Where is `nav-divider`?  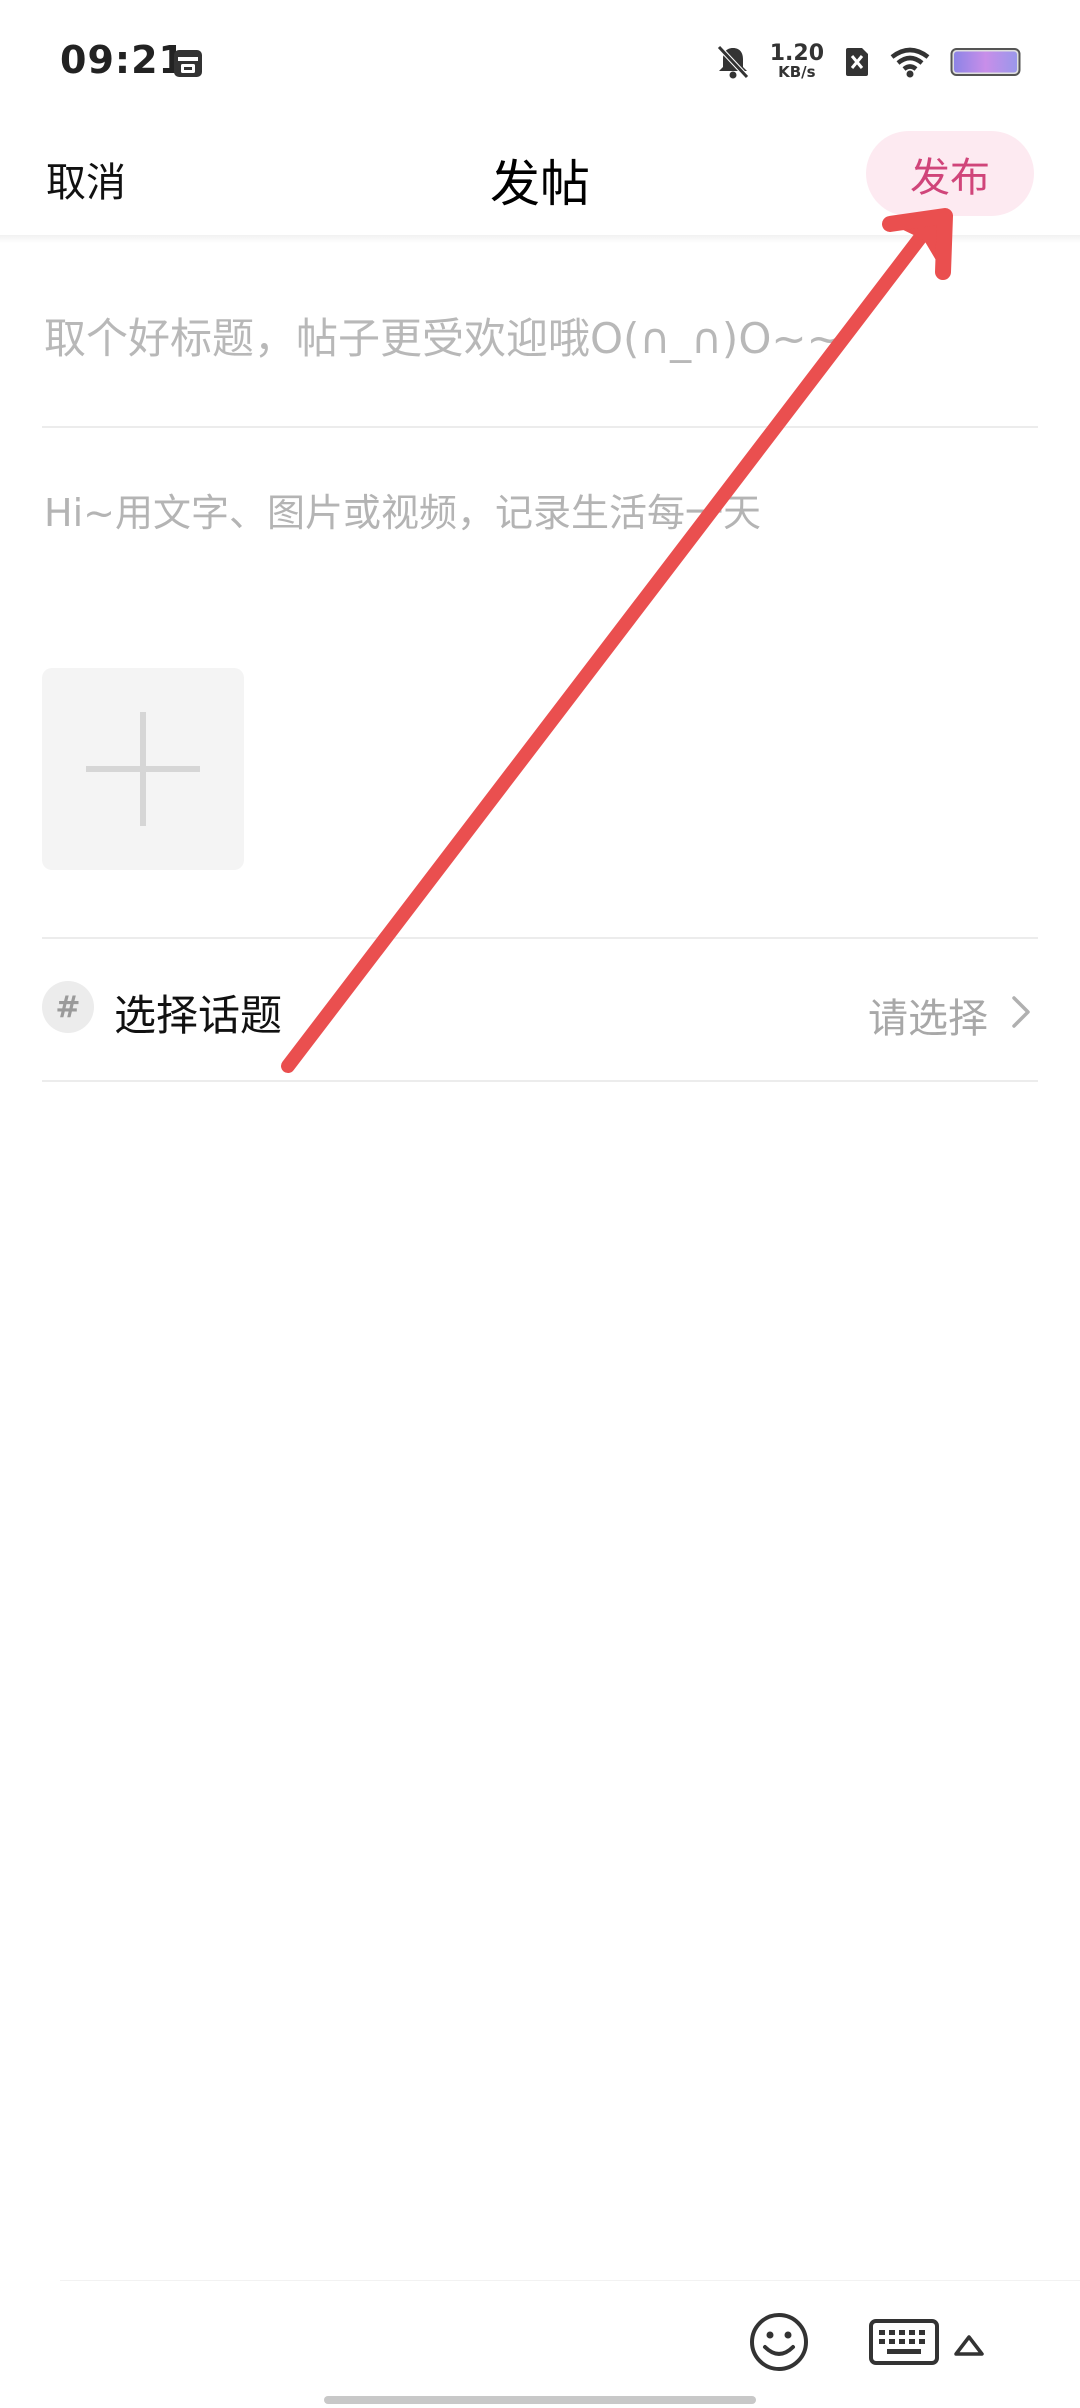 nav-divider is located at coordinates (540, 239).